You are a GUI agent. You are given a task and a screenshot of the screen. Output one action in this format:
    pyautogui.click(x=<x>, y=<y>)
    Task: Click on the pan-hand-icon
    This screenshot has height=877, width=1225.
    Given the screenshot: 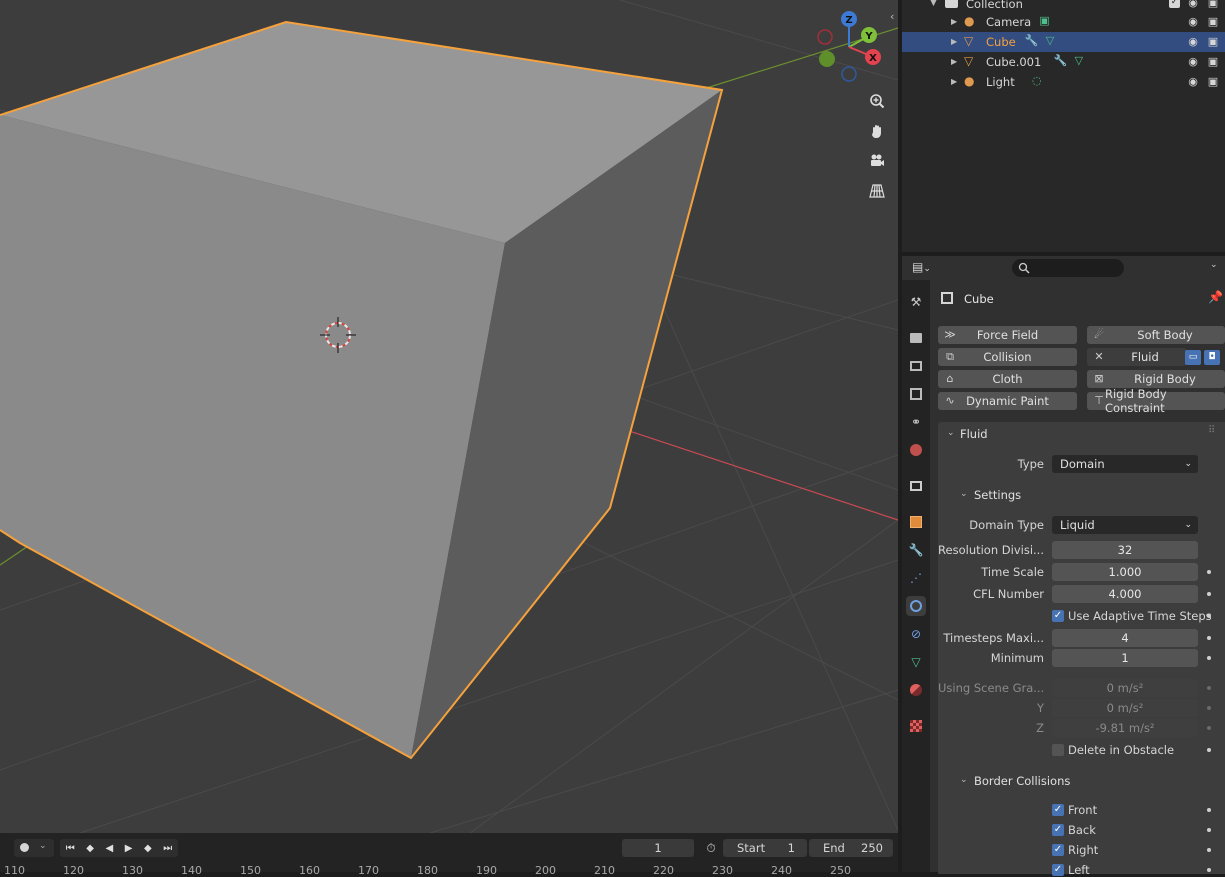 What is the action you would take?
    pyautogui.click(x=877, y=131)
    